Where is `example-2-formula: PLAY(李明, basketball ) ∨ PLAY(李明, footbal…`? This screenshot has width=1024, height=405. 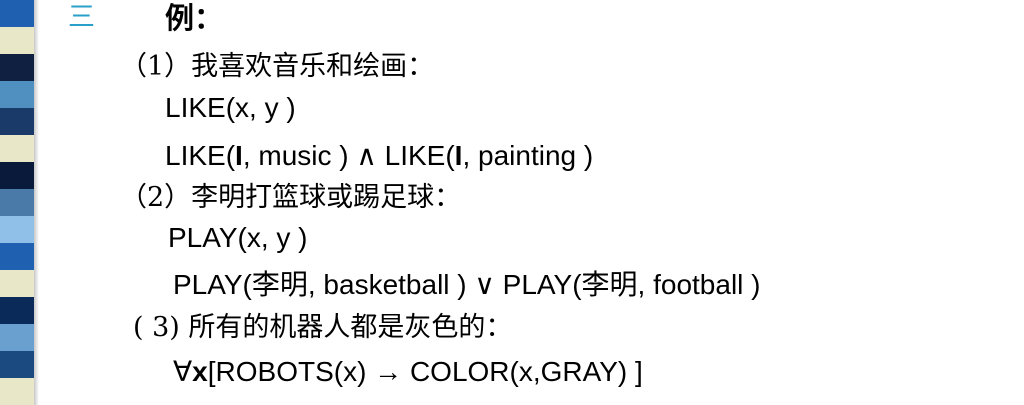 example-2-formula: PLAY(李明, basketball ) ∨ PLAY(李明, footbal… is located at coordinates (467, 285).